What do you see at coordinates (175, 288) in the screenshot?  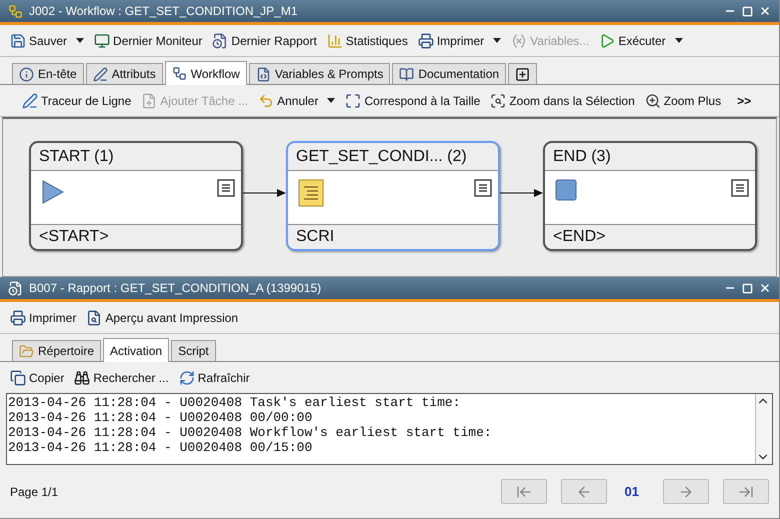 I see `window-title: B007 - Rapport : GET_SET_CONDITION_A (1399015)` at bounding box center [175, 288].